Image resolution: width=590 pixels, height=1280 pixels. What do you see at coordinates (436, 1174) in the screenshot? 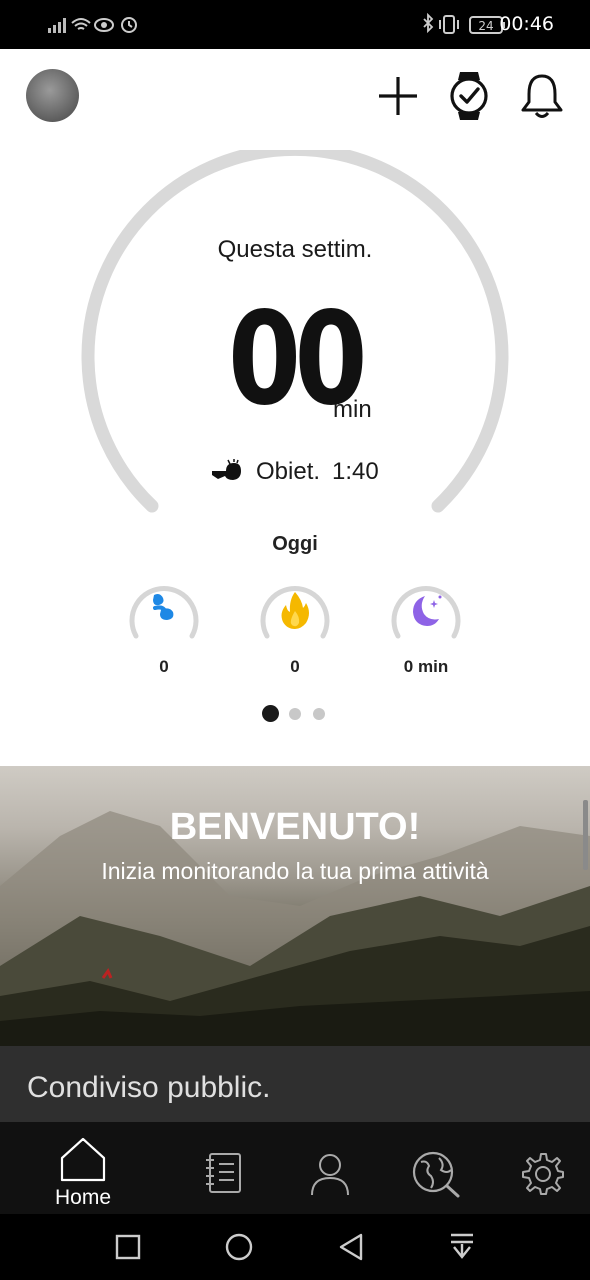
I see `globe-search-icon` at bounding box center [436, 1174].